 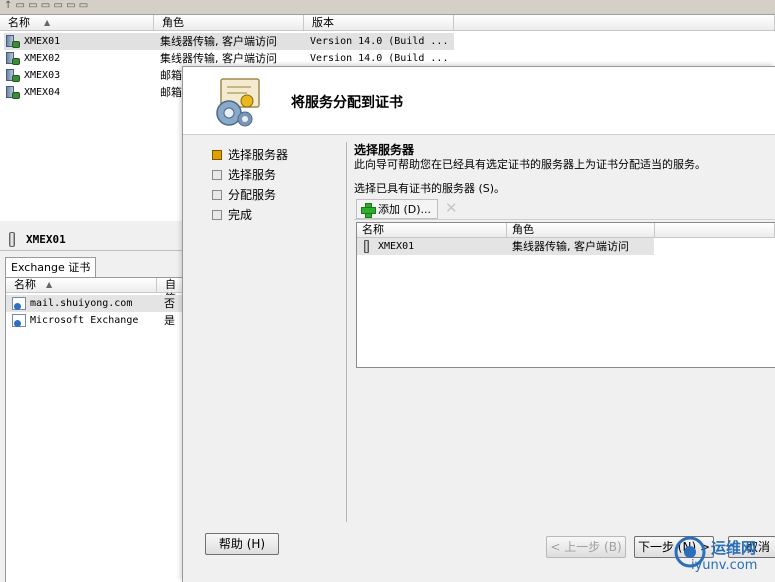 What do you see at coordinates (347, 103) in the screenshot?
I see `wizard-title: 将服务分配到证书` at bounding box center [347, 103].